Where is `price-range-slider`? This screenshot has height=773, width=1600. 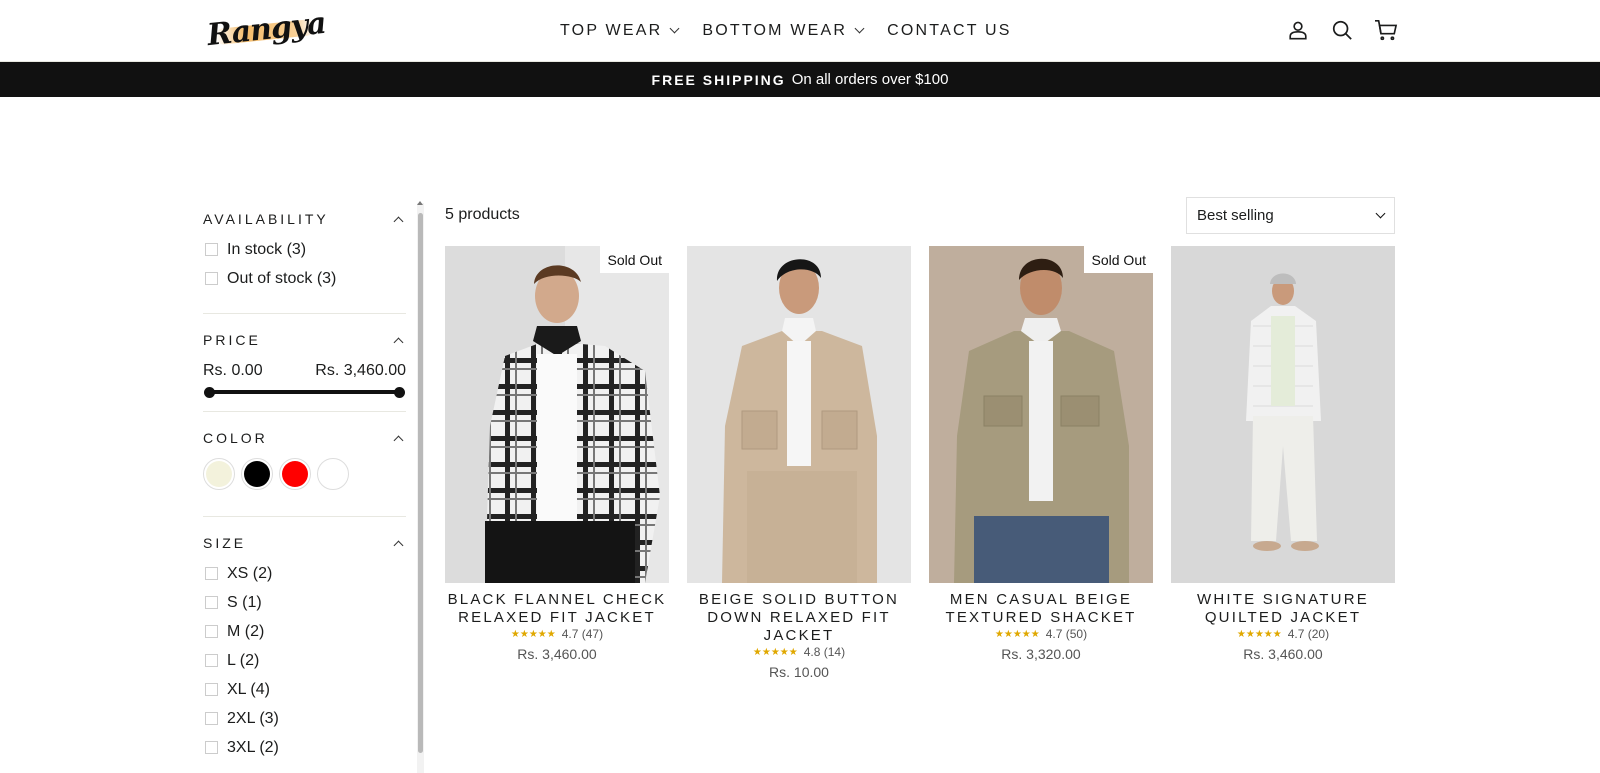
price-range-slider is located at coordinates (304, 392).